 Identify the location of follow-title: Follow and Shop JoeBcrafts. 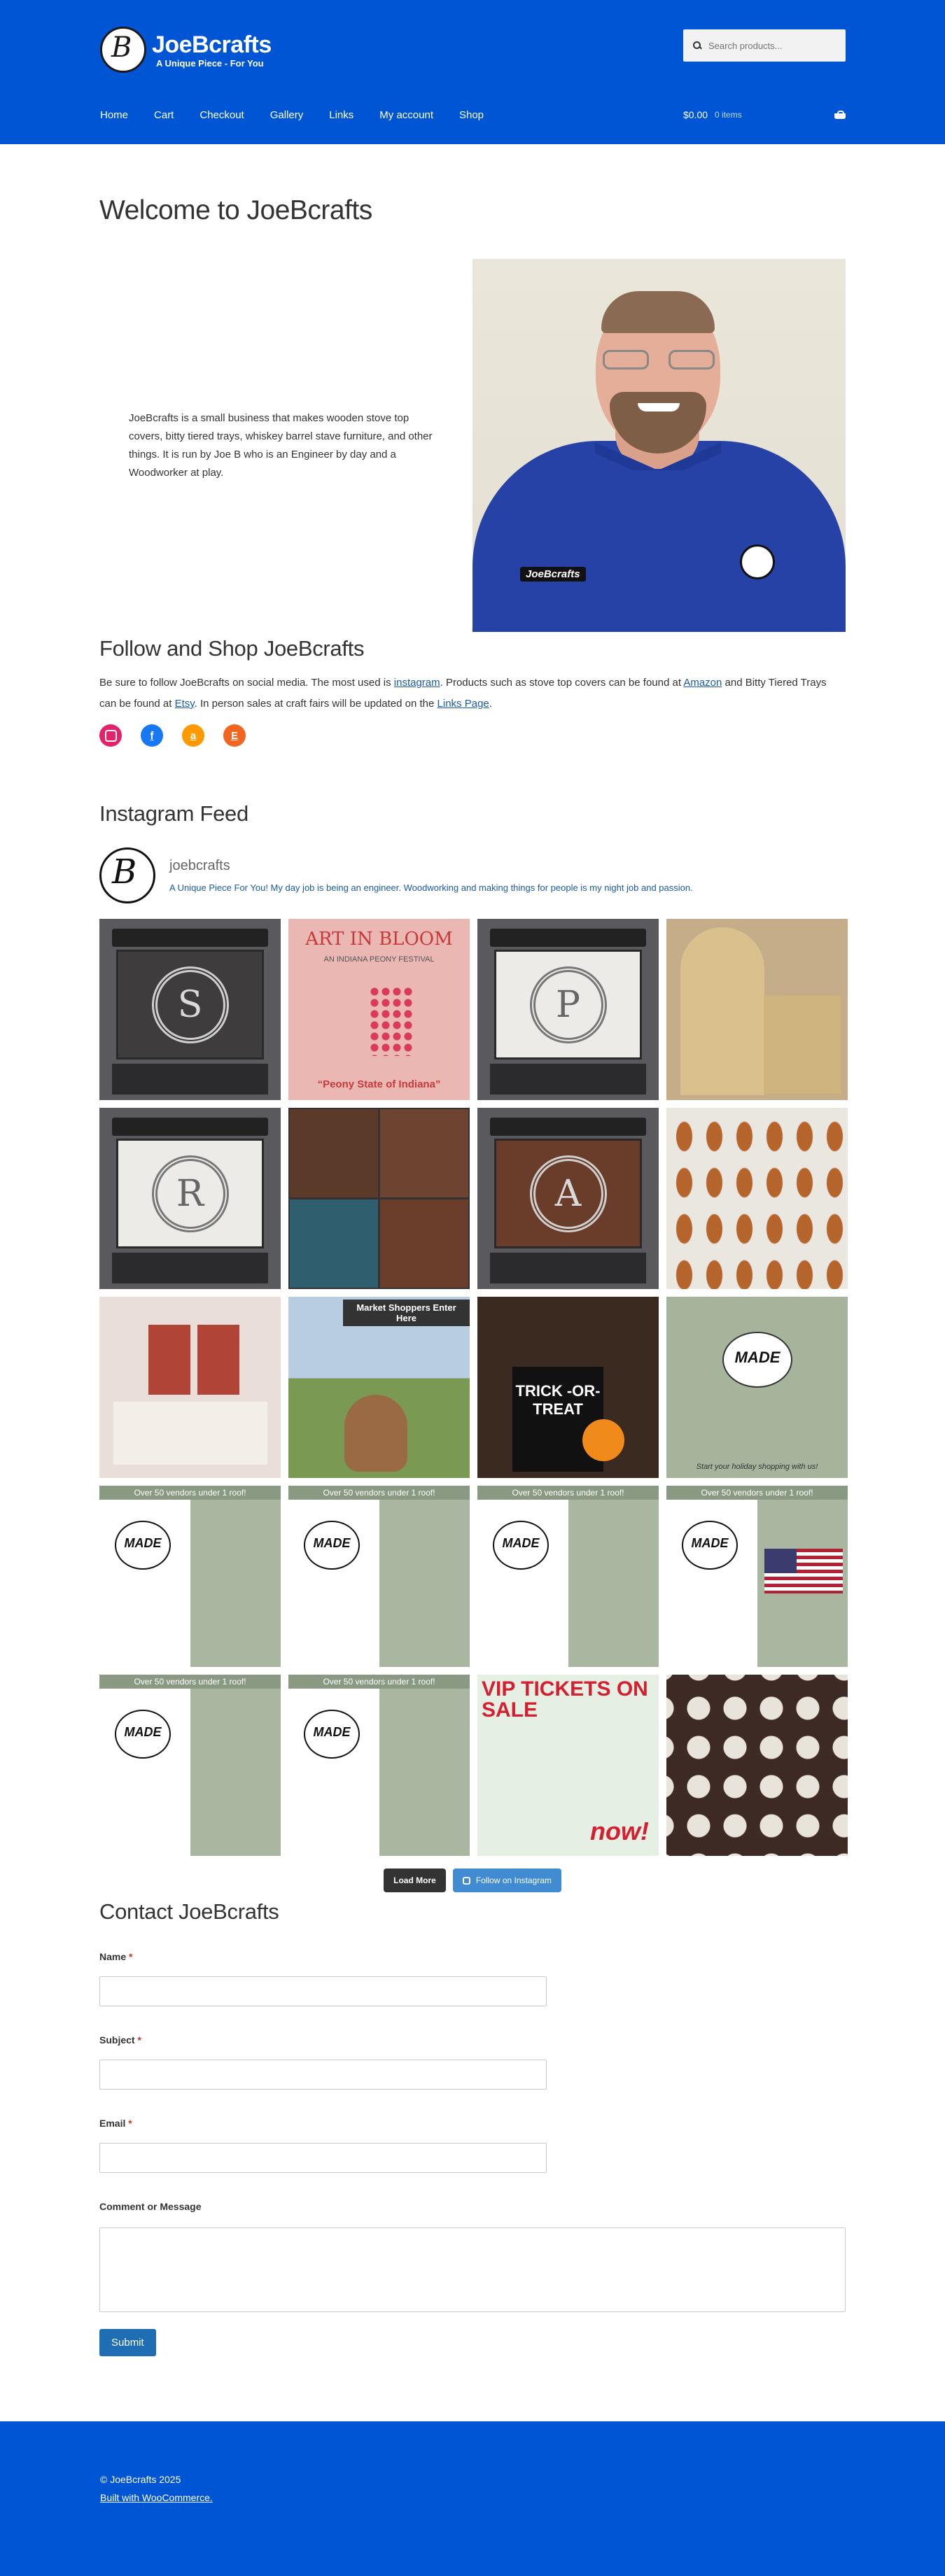
(232, 648).